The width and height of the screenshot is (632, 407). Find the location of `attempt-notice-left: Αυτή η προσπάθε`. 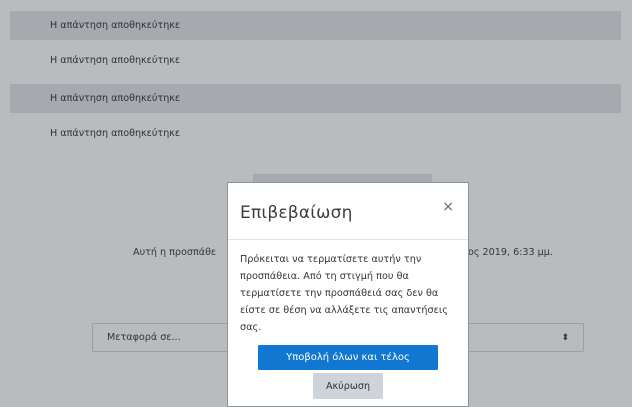

attempt-notice-left: Αυτή η προσπάθε is located at coordinates (175, 252).